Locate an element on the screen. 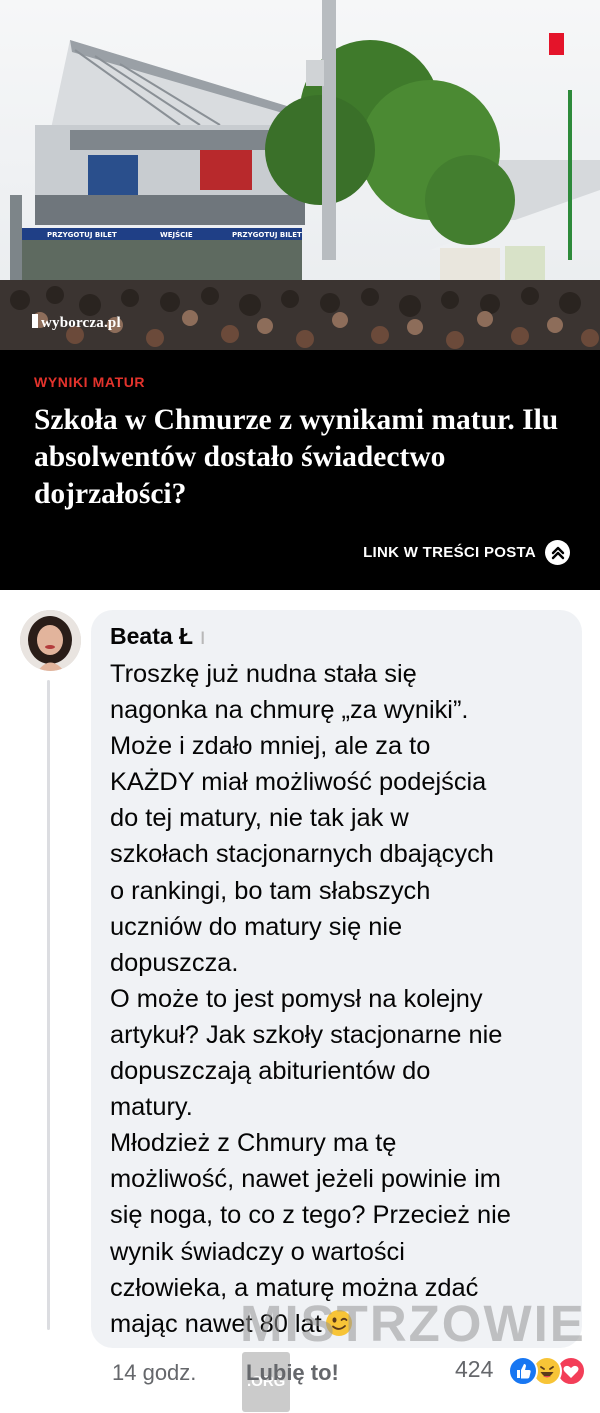 Image resolution: width=600 pixels, height=1413 pixels. article-category: WYNIKI MATUR is located at coordinates (90, 382).